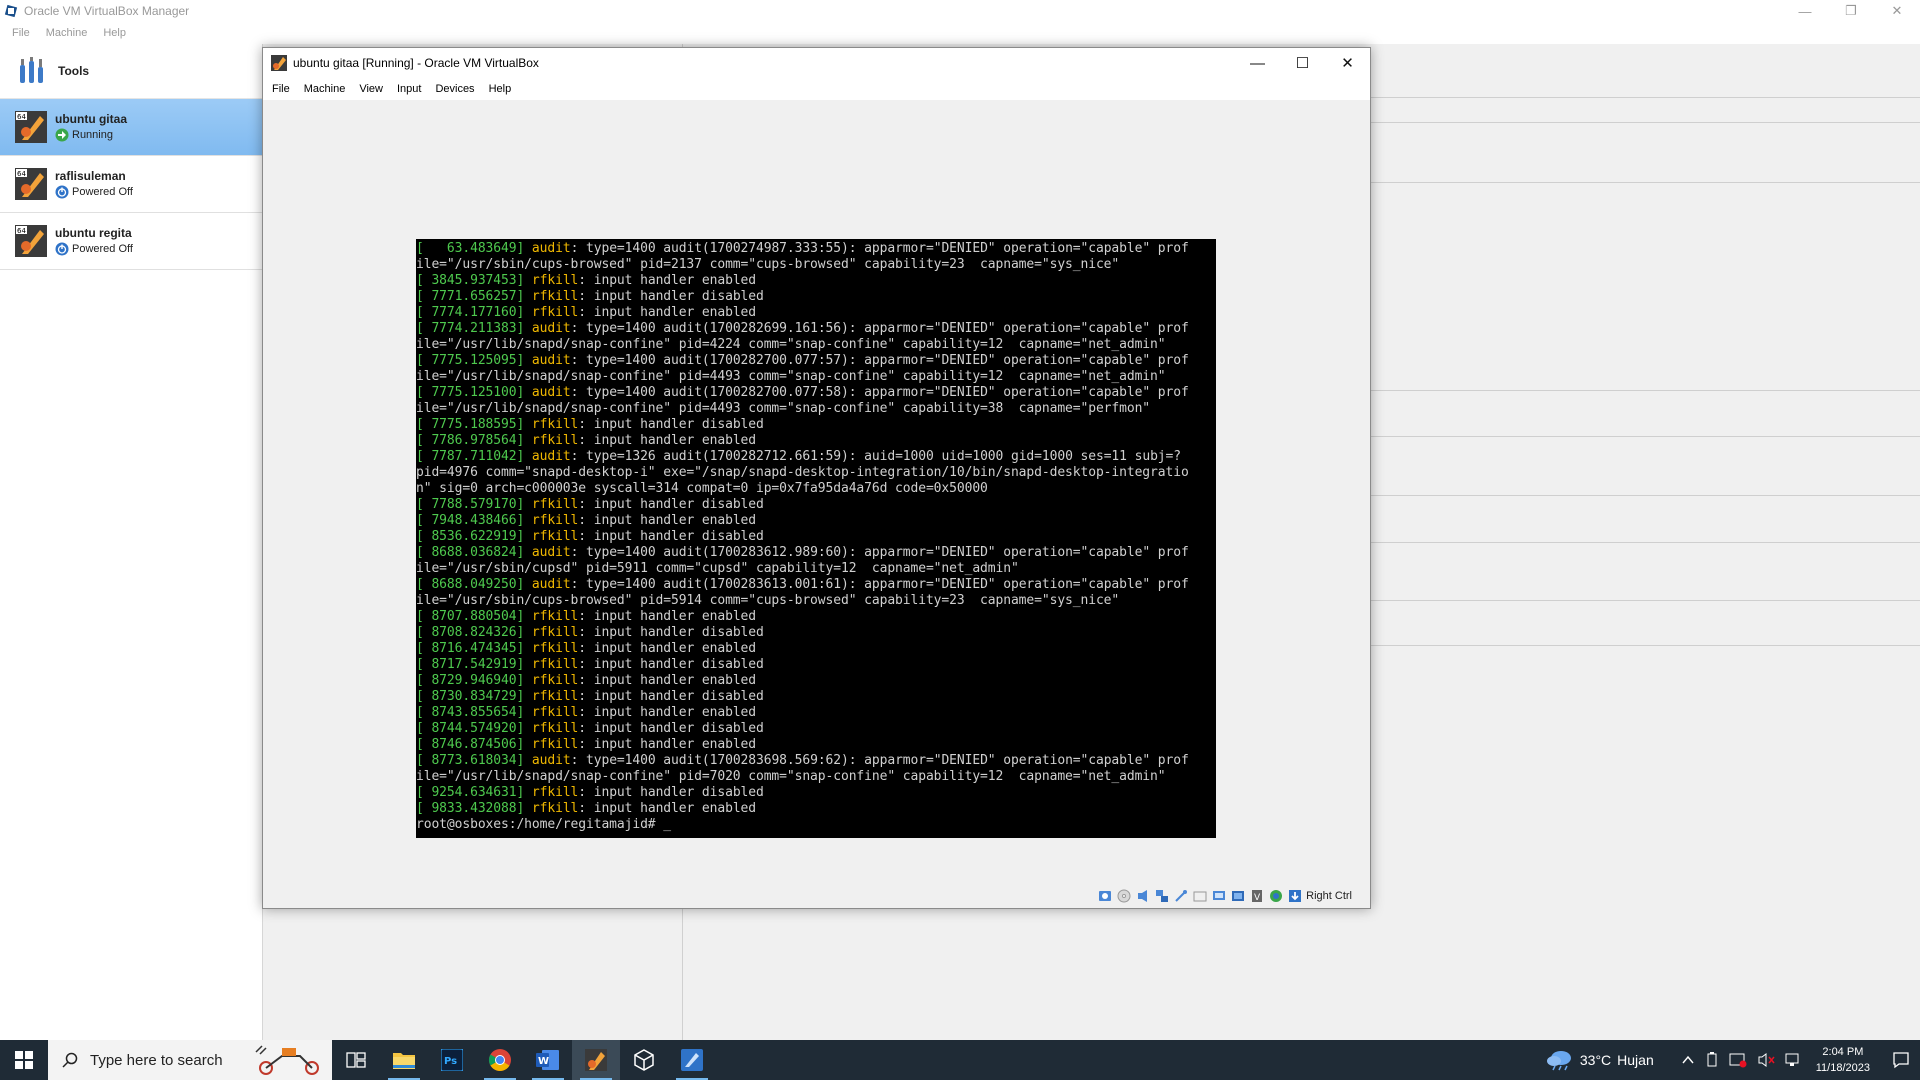 The image size is (1920, 1080). What do you see at coordinates (1851, 11) in the screenshot?
I see `manager-restore-button: ❐` at bounding box center [1851, 11].